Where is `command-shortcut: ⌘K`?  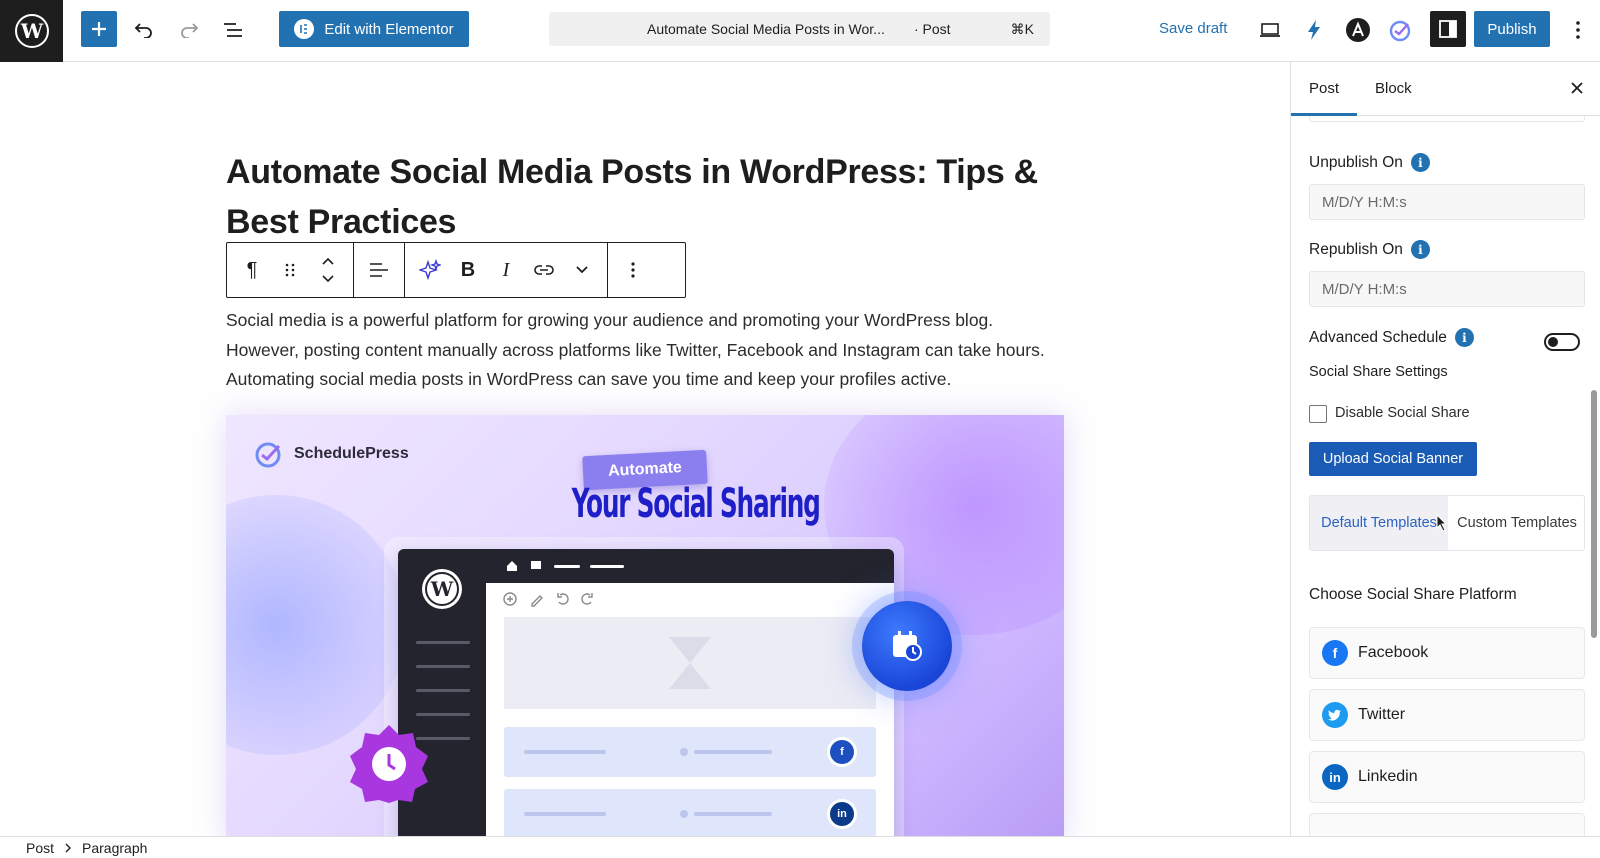
command-shortcut: ⌘K is located at coordinates (1022, 28).